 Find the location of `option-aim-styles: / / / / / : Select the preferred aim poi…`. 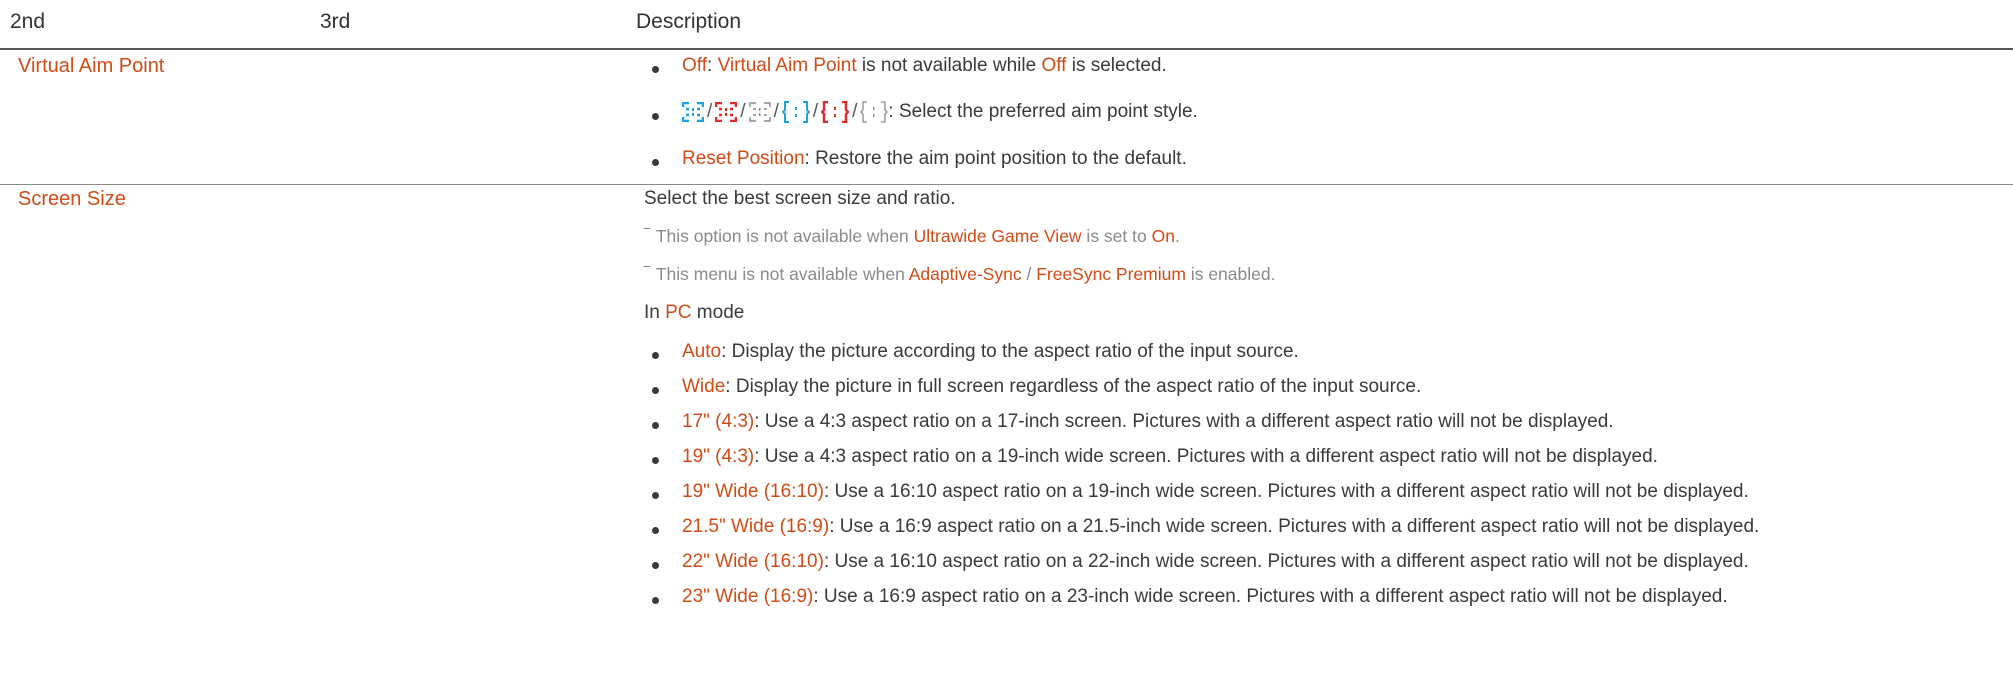

option-aim-styles: / / / / / : Select the preferred aim poi… is located at coordinates (940, 112).